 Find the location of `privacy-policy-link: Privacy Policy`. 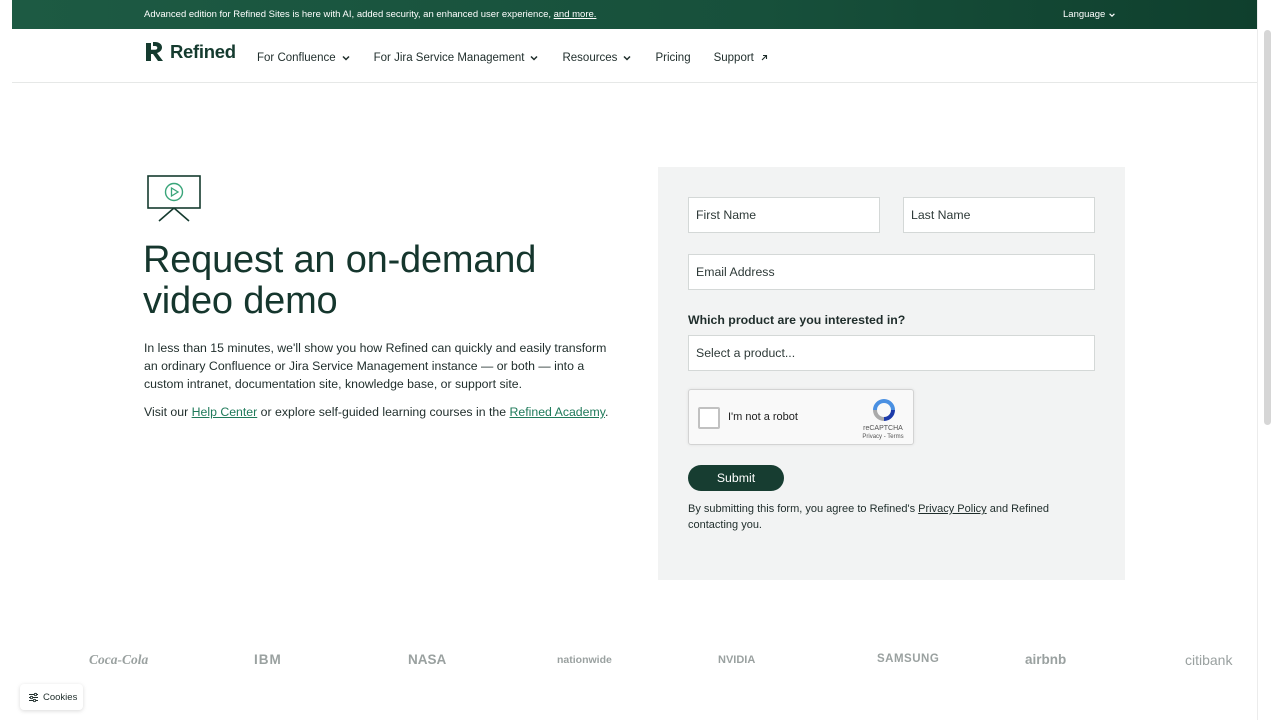

privacy-policy-link: Privacy Policy is located at coordinates (952, 509).